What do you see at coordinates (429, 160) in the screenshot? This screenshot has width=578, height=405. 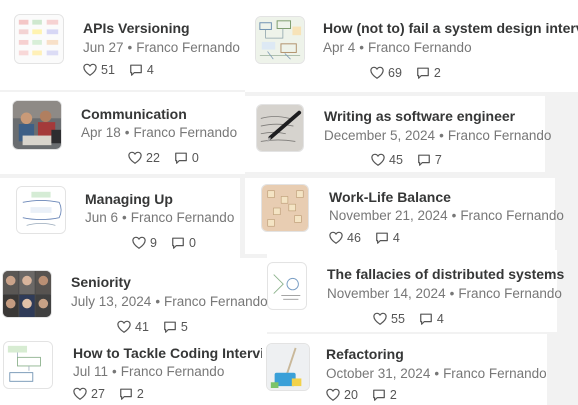 I see `comment-button: 7` at bounding box center [429, 160].